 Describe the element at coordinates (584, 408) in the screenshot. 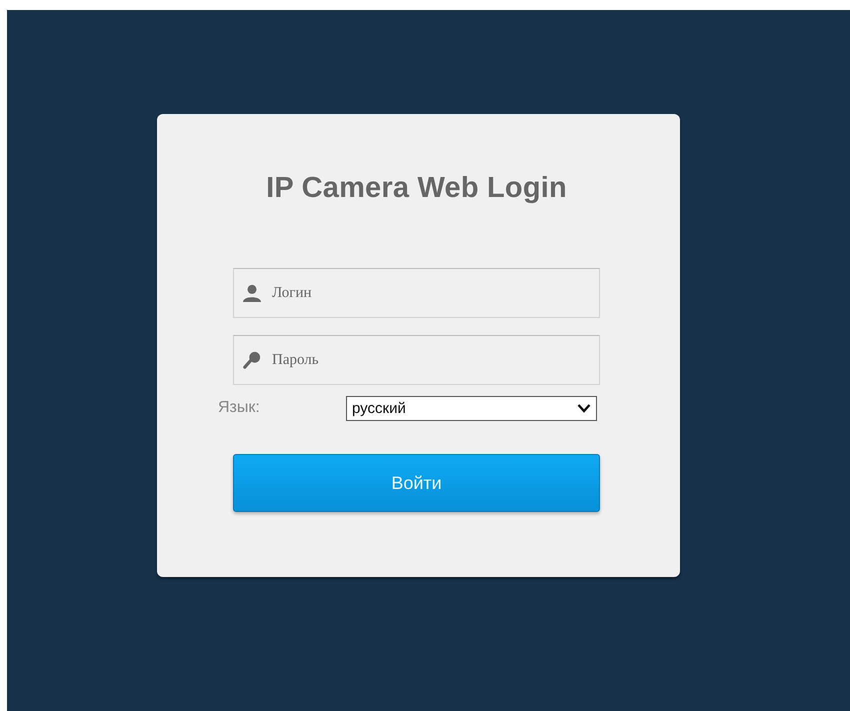

I see `chevron-icon` at that location.